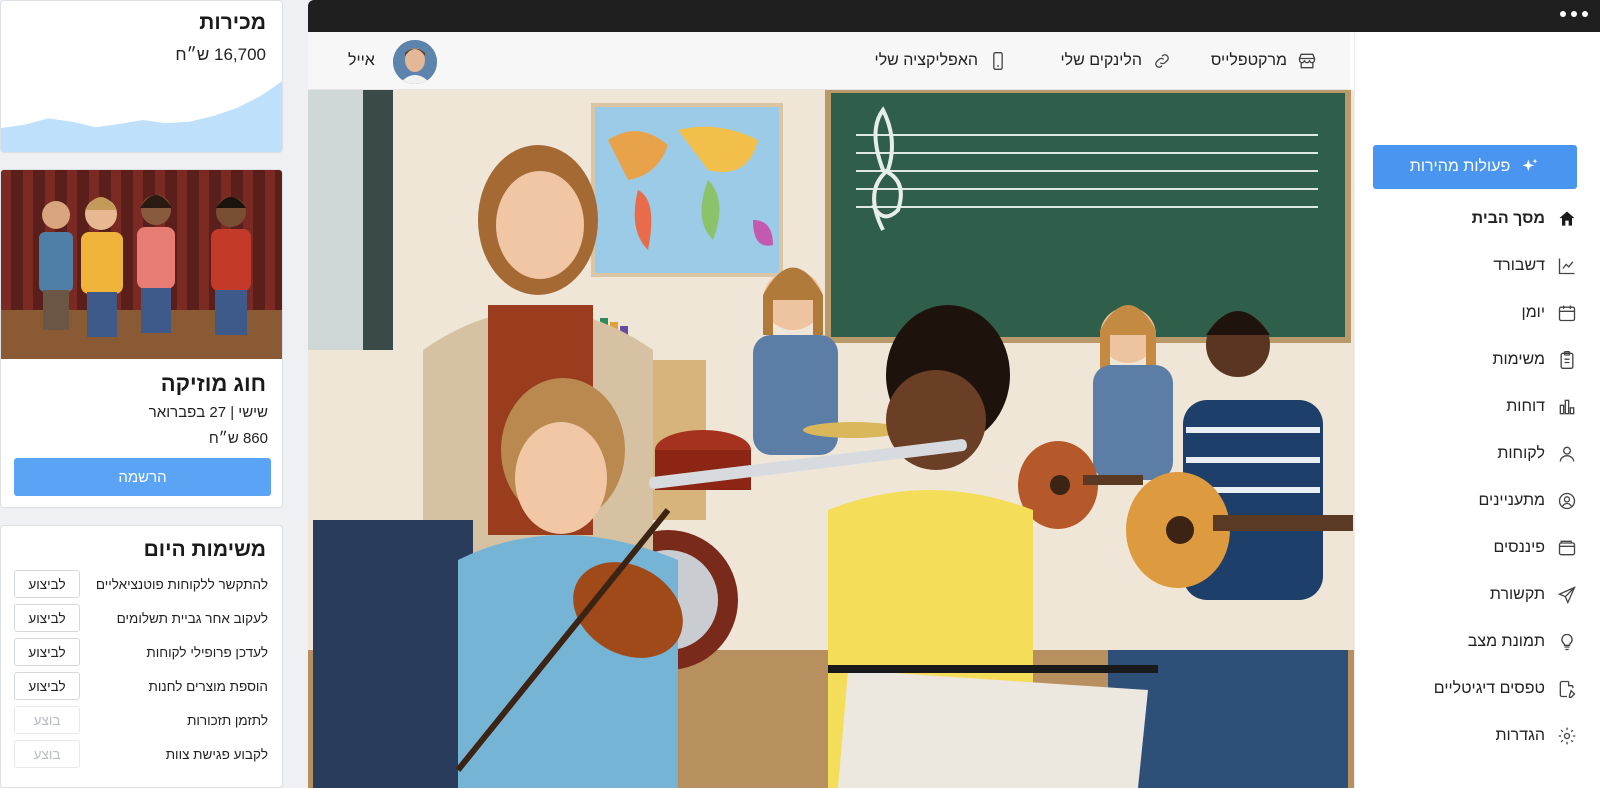  I want to click on sidebar-item-label: דשבורד, so click(1519, 265).